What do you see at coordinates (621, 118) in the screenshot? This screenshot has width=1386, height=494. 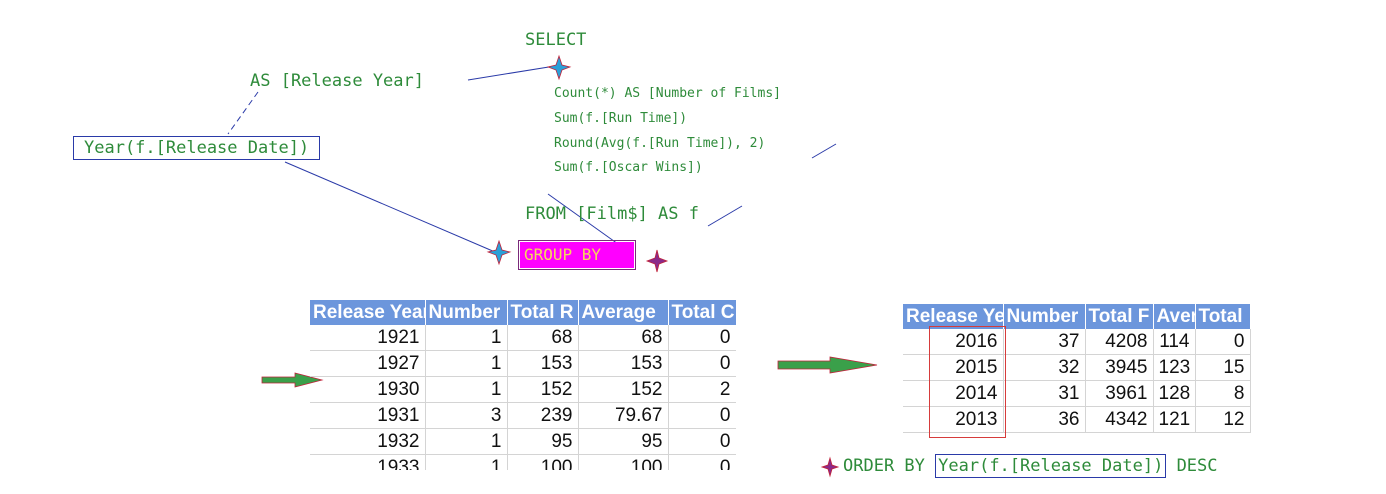 I see `sql-sum-runtime: Sum(f.[Run Time])` at bounding box center [621, 118].